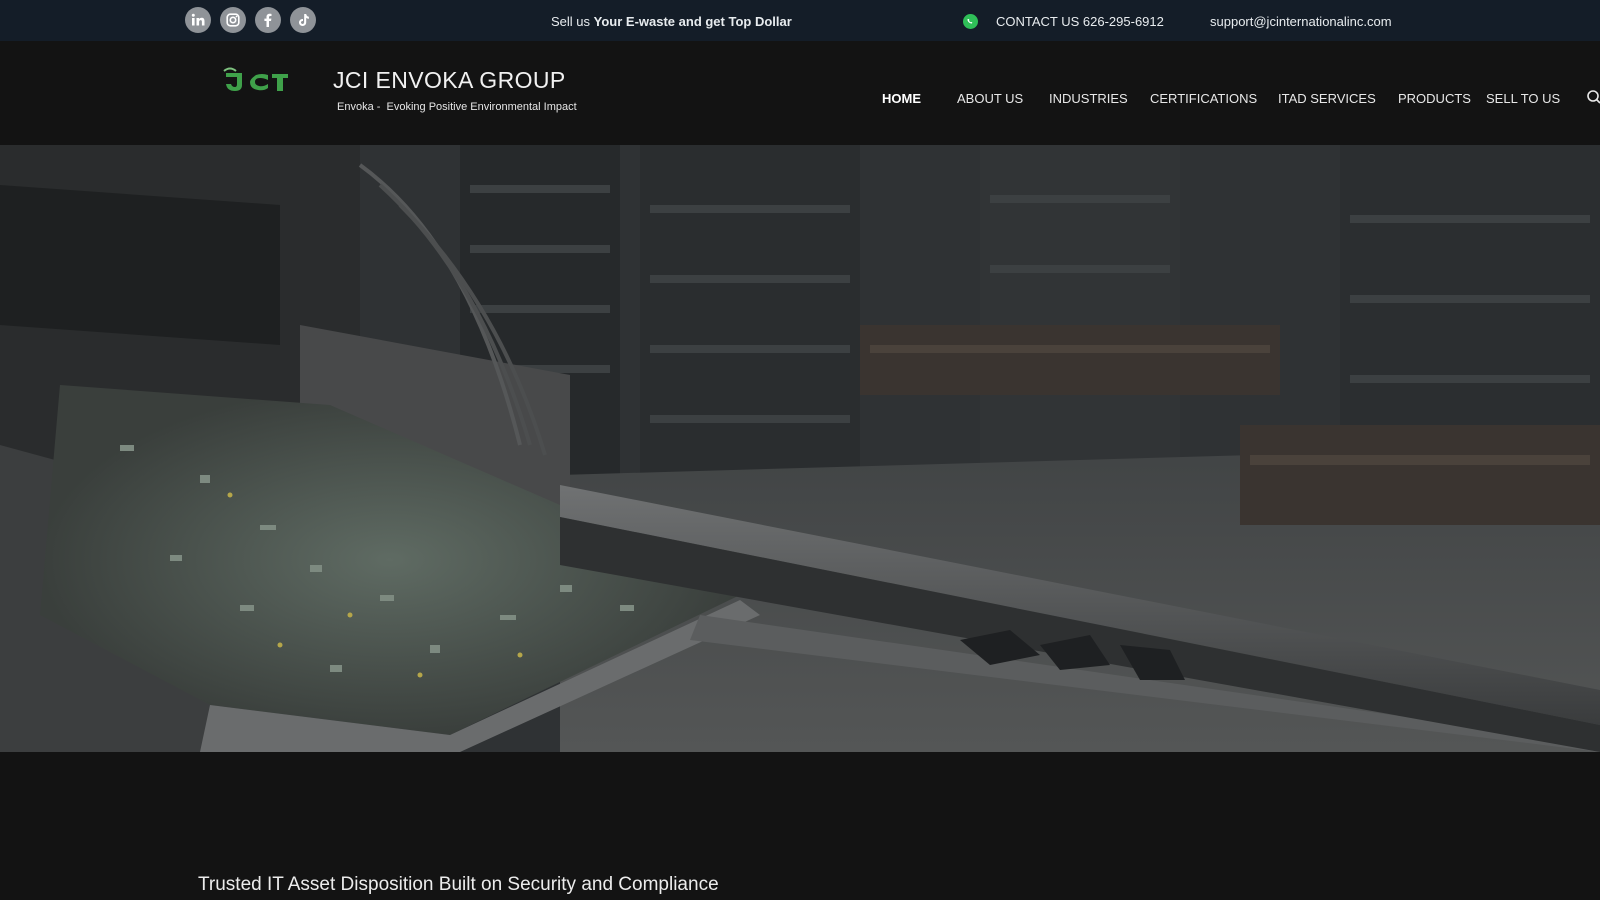 The width and height of the screenshot is (1600, 900). Describe the element at coordinates (1434, 98) in the screenshot. I see `nav-products: PRODUCTS` at that location.